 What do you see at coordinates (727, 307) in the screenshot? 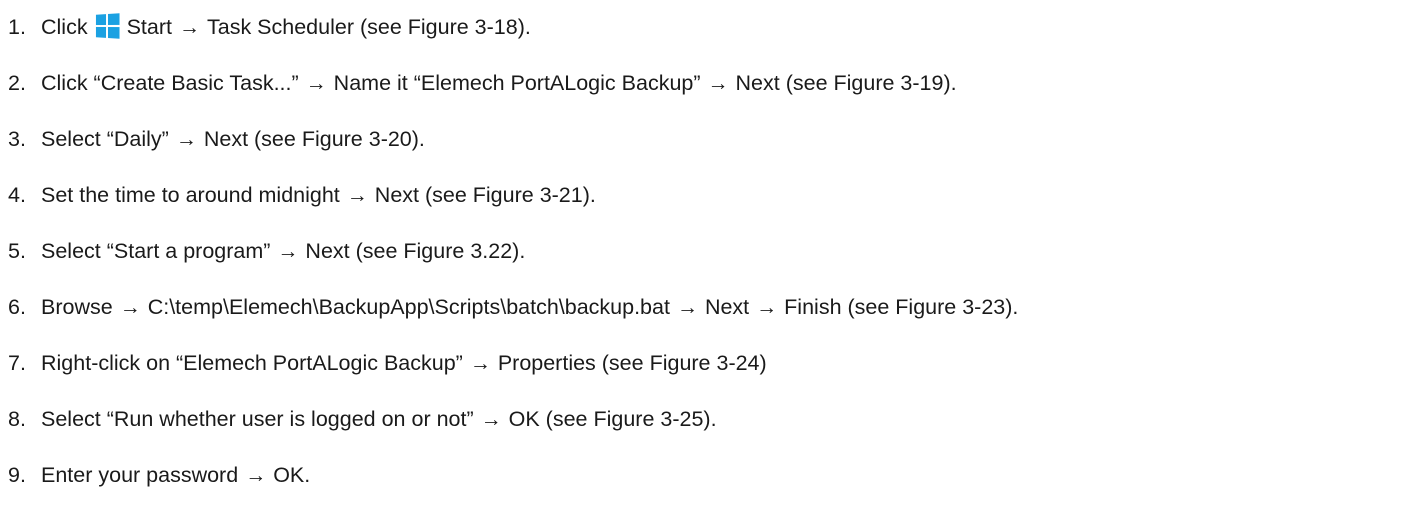
I see `step-text: Next` at bounding box center [727, 307].